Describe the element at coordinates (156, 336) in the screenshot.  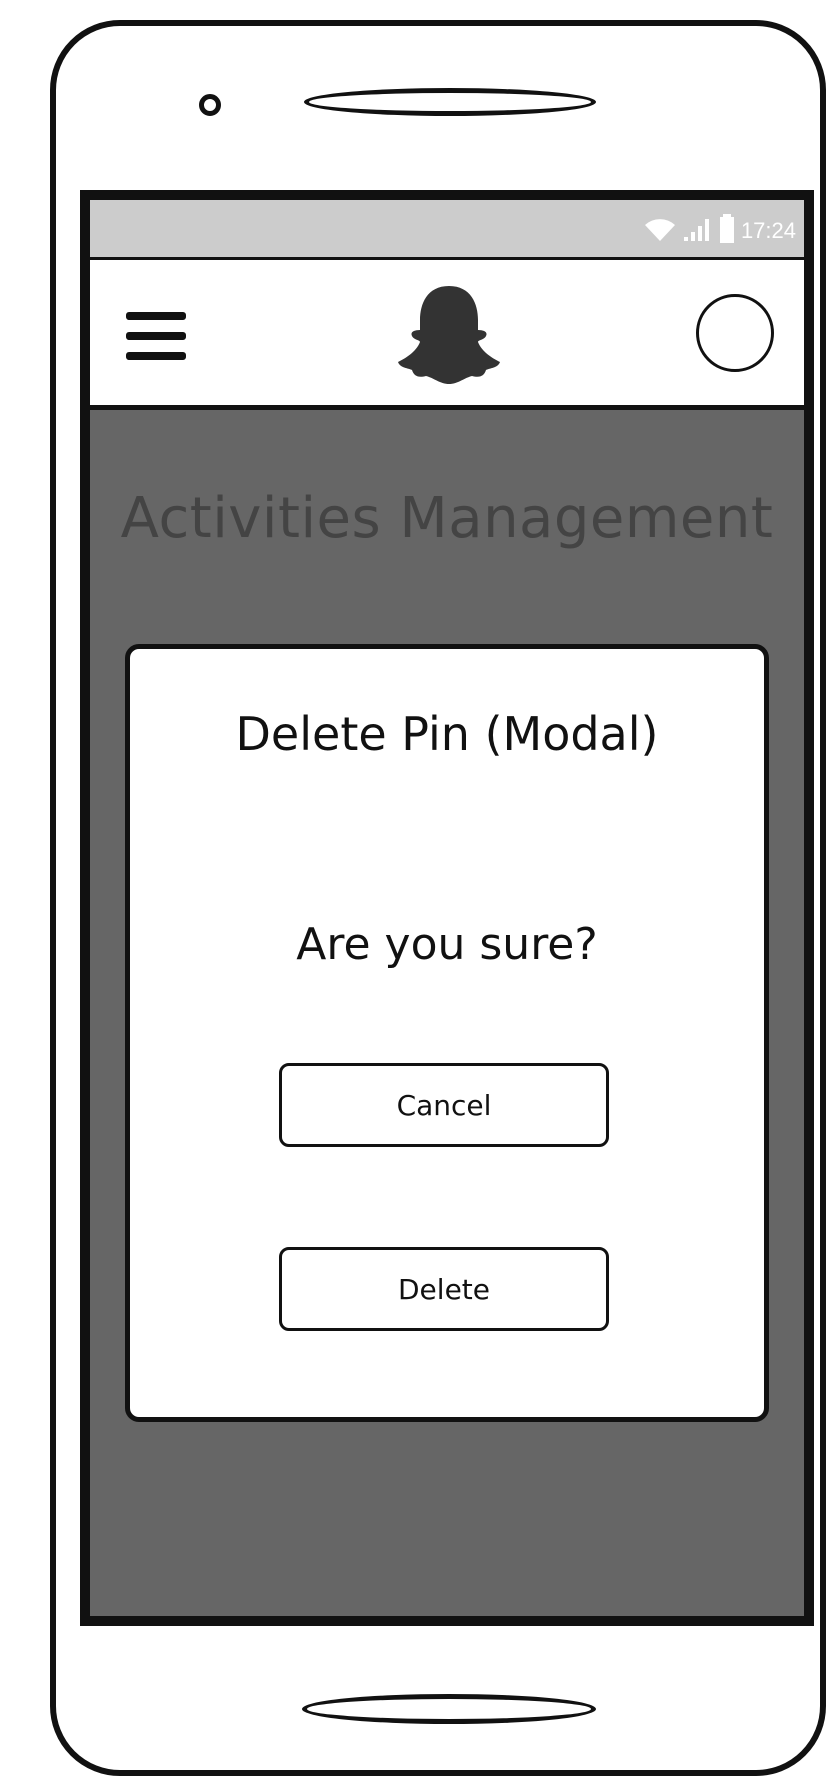
I see `hamburger-menu-icon` at that location.